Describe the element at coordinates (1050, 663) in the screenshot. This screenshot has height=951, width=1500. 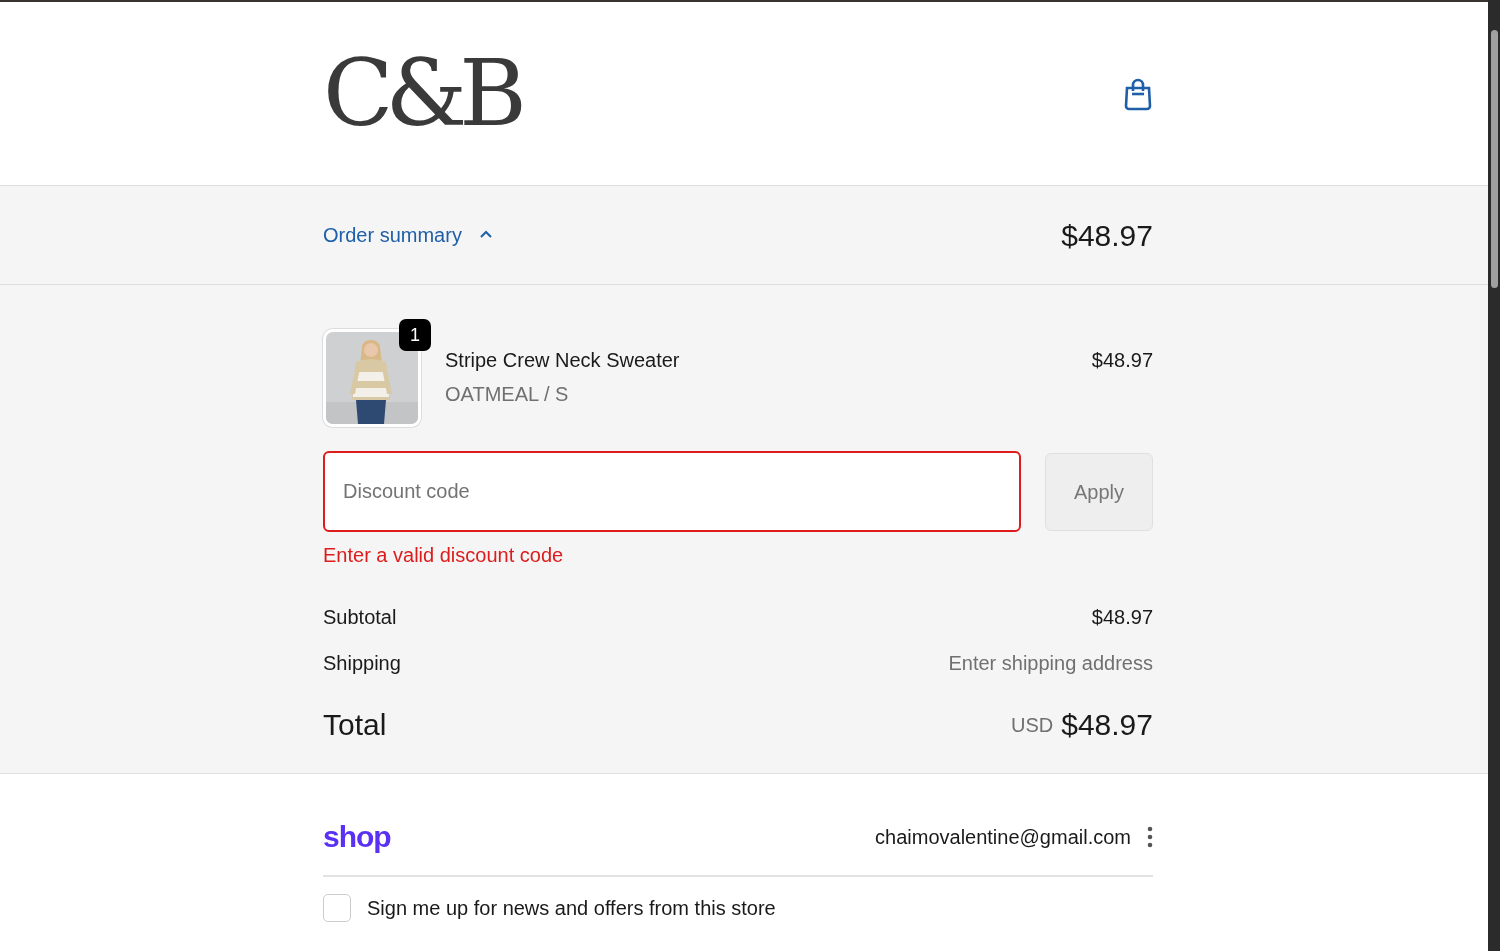
I see `cost-value: Enter shipping address` at that location.